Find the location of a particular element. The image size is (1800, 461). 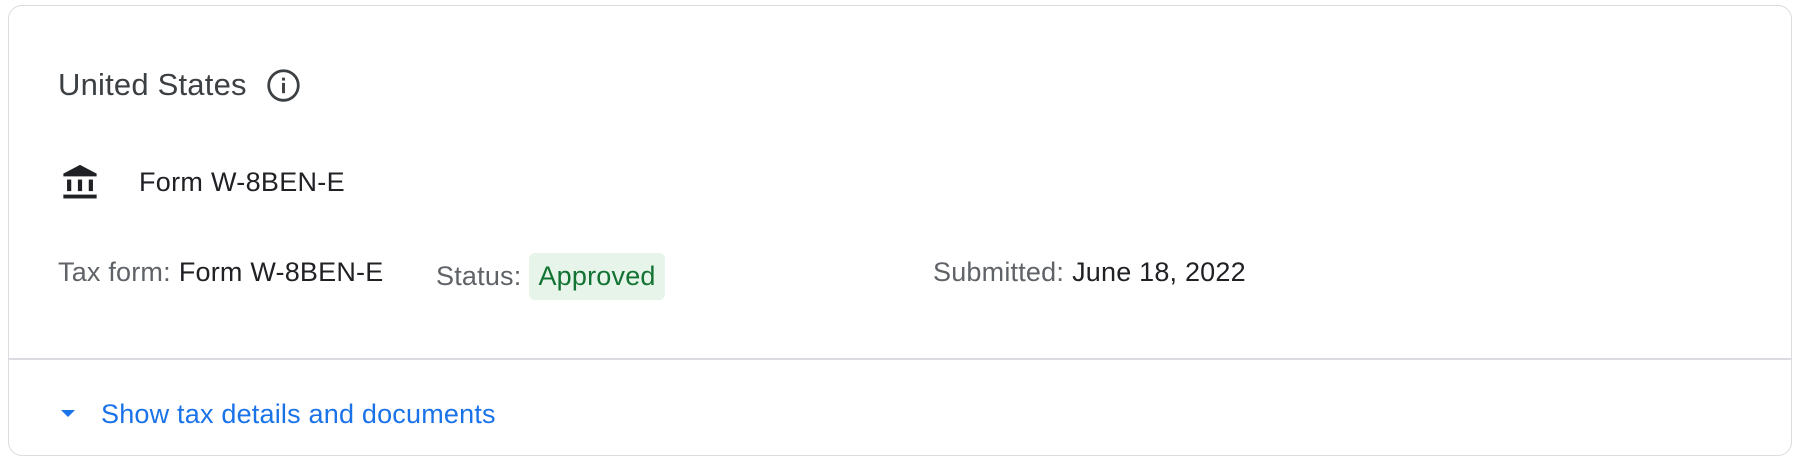

country-title: United States is located at coordinates (152, 84).